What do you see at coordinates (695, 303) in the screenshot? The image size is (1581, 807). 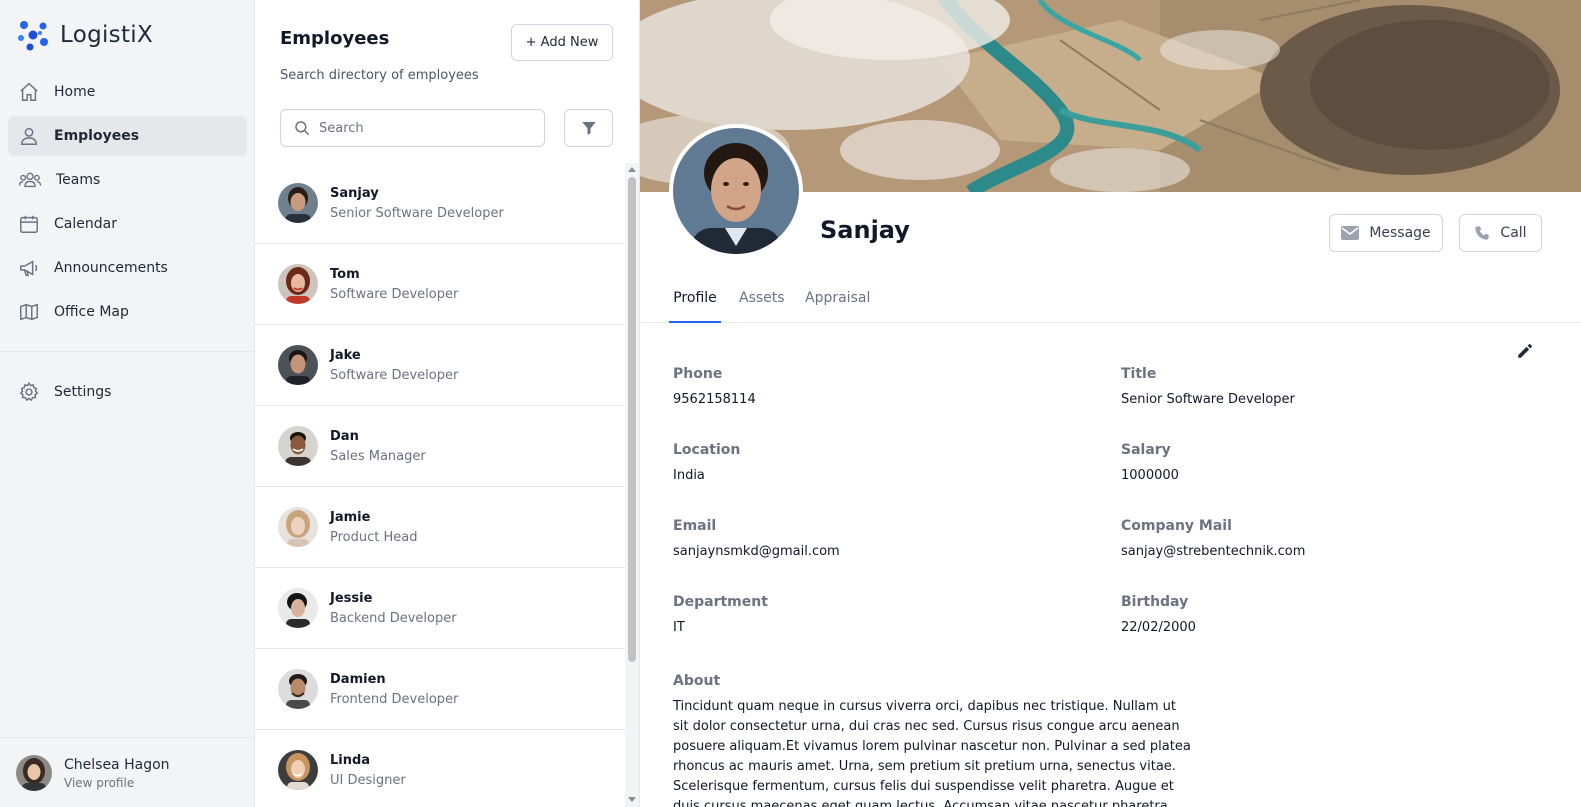 I see `tab-profile: Profile` at bounding box center [695, 303].